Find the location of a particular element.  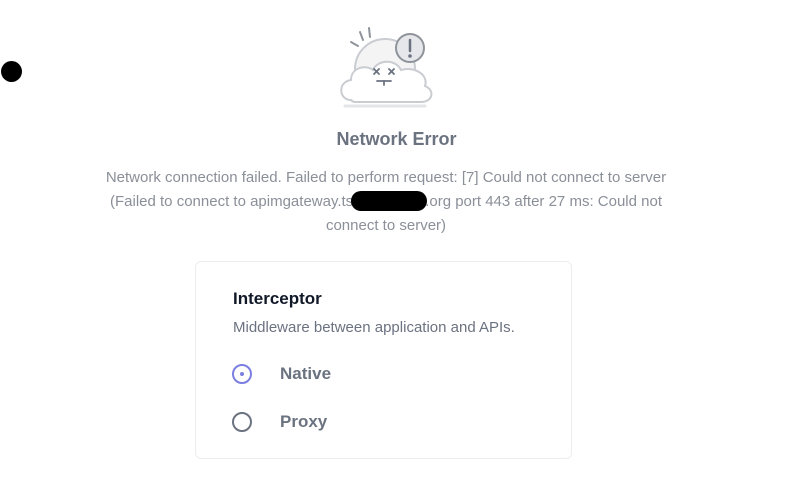

network-error-cloud-icon is located at coordinates (386, 69).